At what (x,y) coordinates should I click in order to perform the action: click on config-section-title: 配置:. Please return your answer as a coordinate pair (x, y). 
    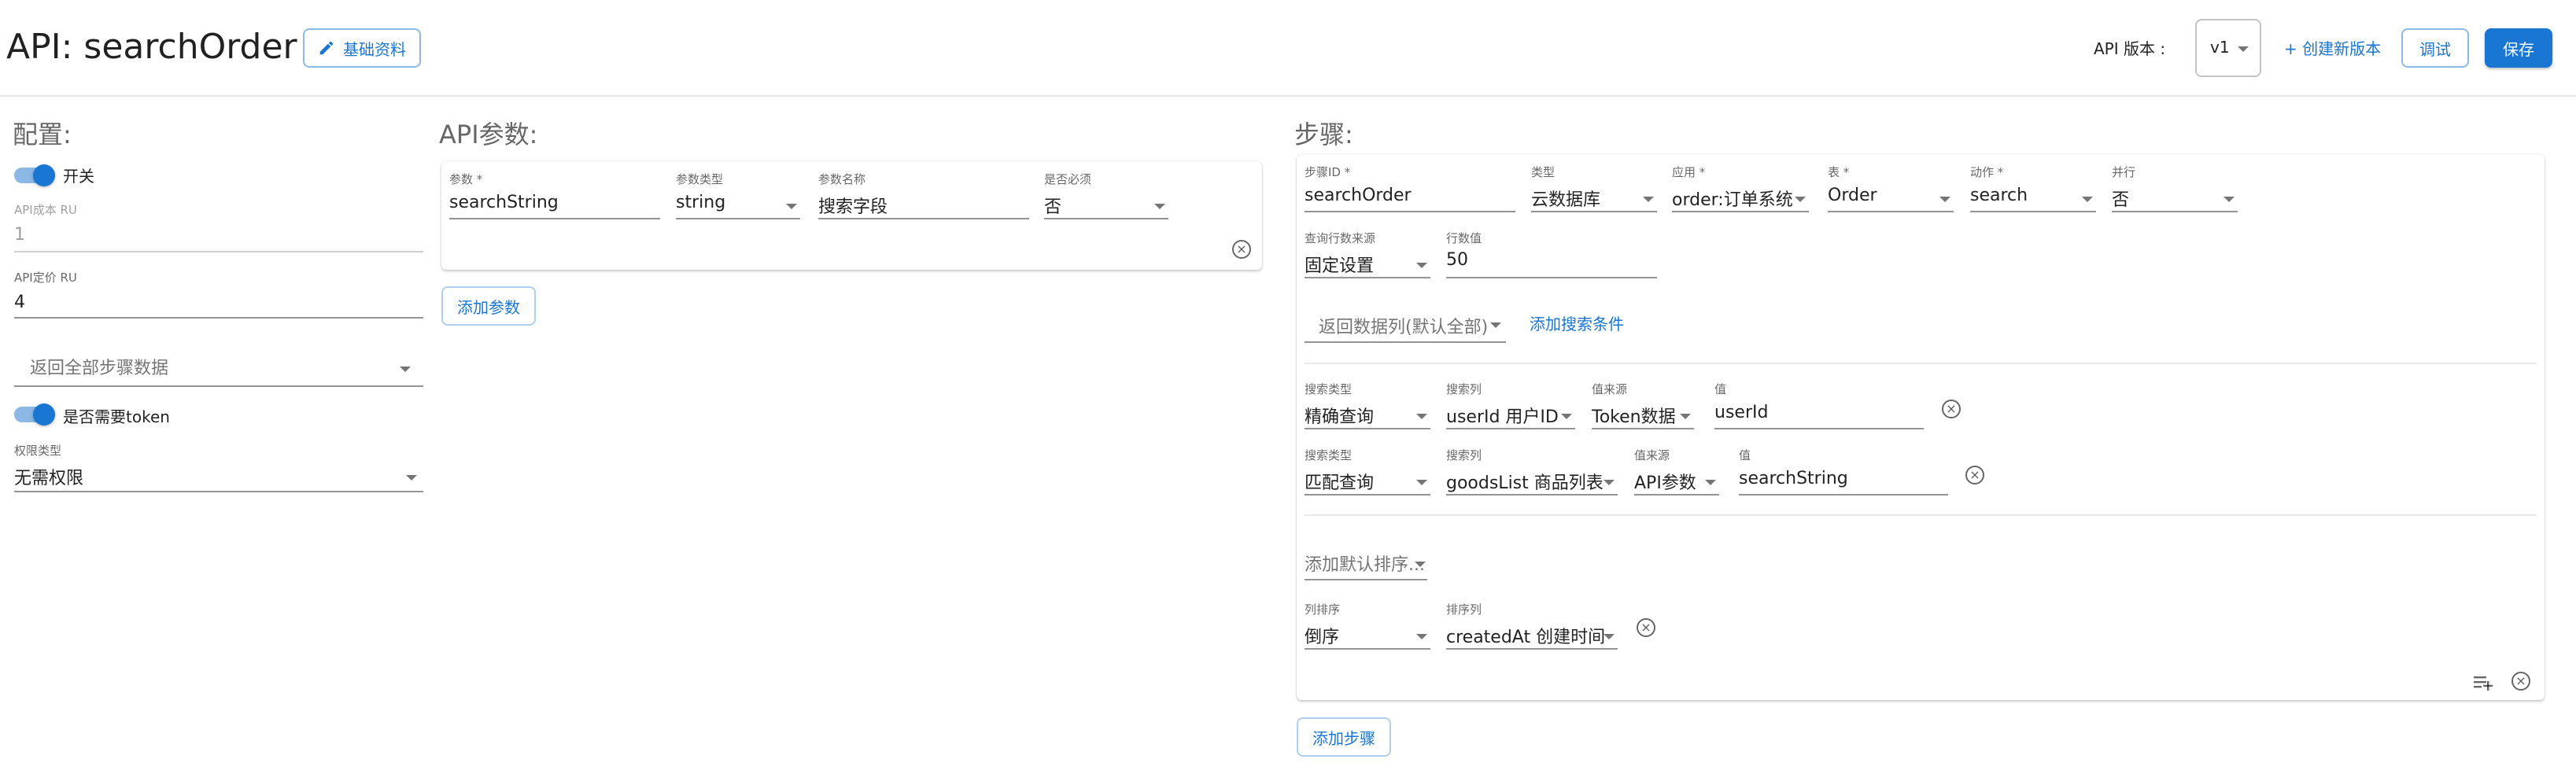
    Looking at the image, I should click on (42, 134).